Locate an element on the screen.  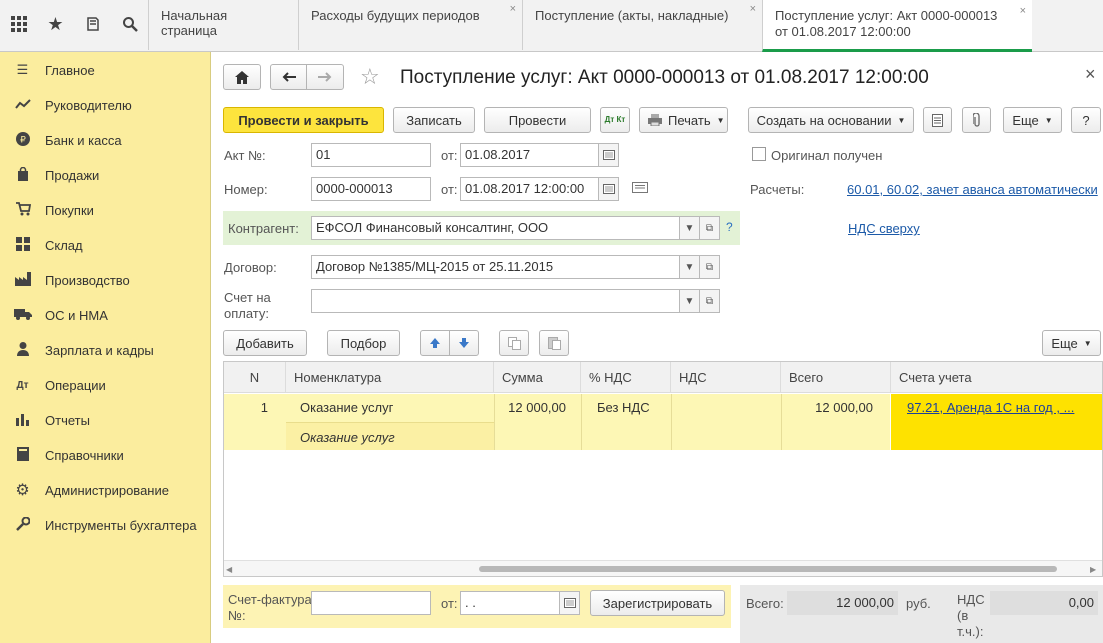
search-icon is located at coordinates (129, 24).